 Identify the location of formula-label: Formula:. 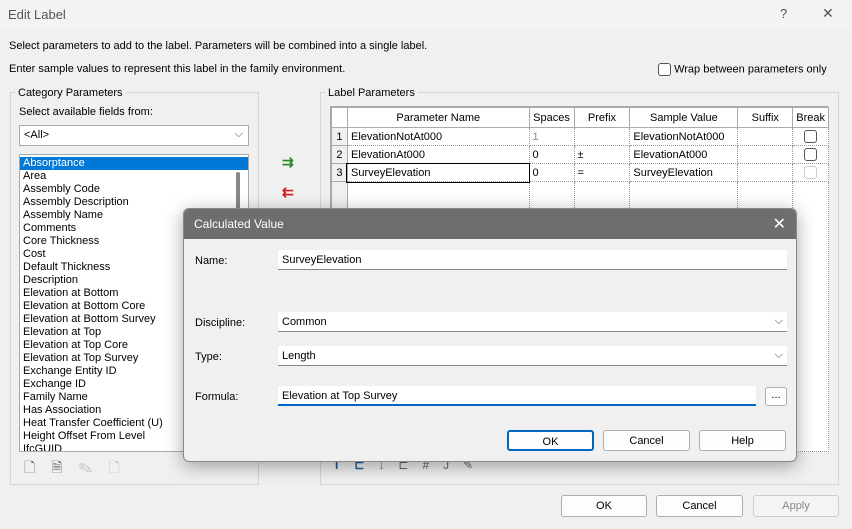
(217, 397).